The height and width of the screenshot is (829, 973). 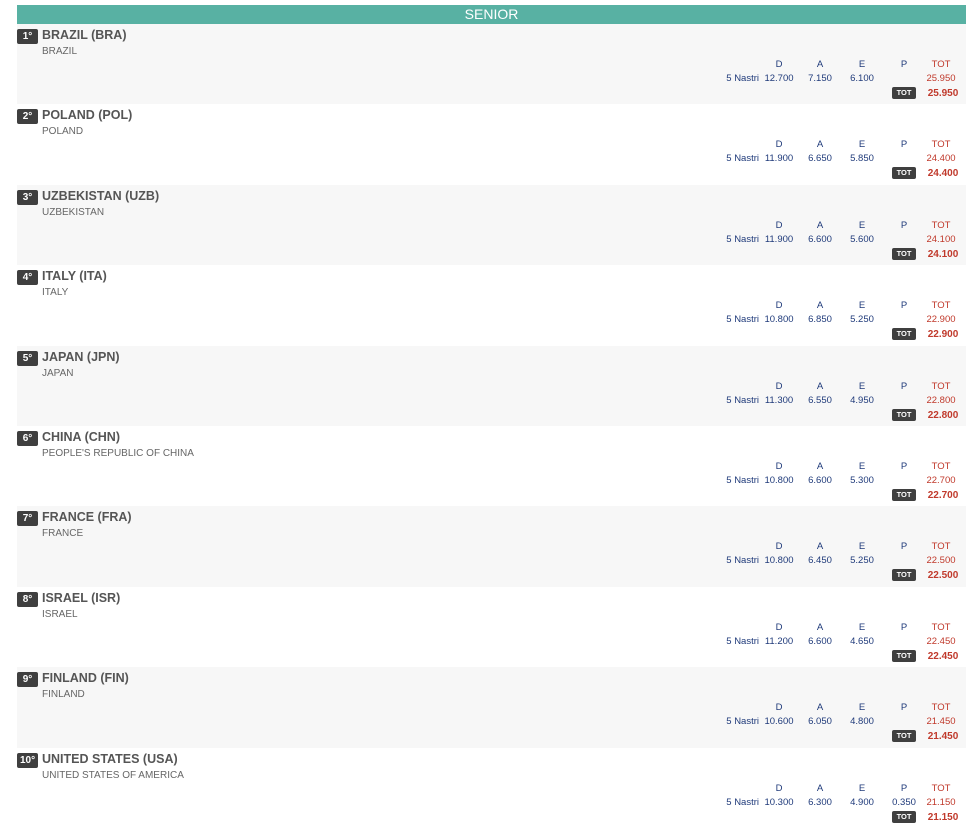 What do you see at coordinates (110, 759) in the screenshot?
I see `team-name: UNITED STATES (USA)` at bounding box center [110, 759].